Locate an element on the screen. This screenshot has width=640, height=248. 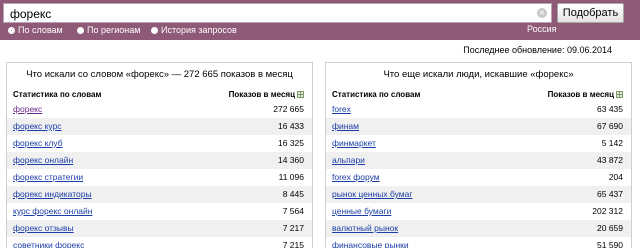
impressions-count: 5 142 is located at coordinates (612, 143).